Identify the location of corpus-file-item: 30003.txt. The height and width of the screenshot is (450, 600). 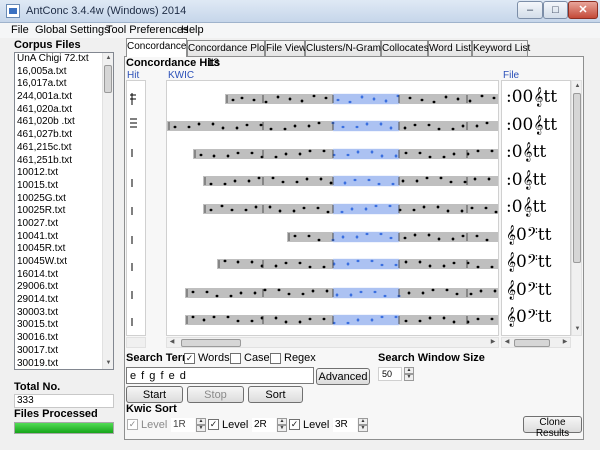
(59, 313).